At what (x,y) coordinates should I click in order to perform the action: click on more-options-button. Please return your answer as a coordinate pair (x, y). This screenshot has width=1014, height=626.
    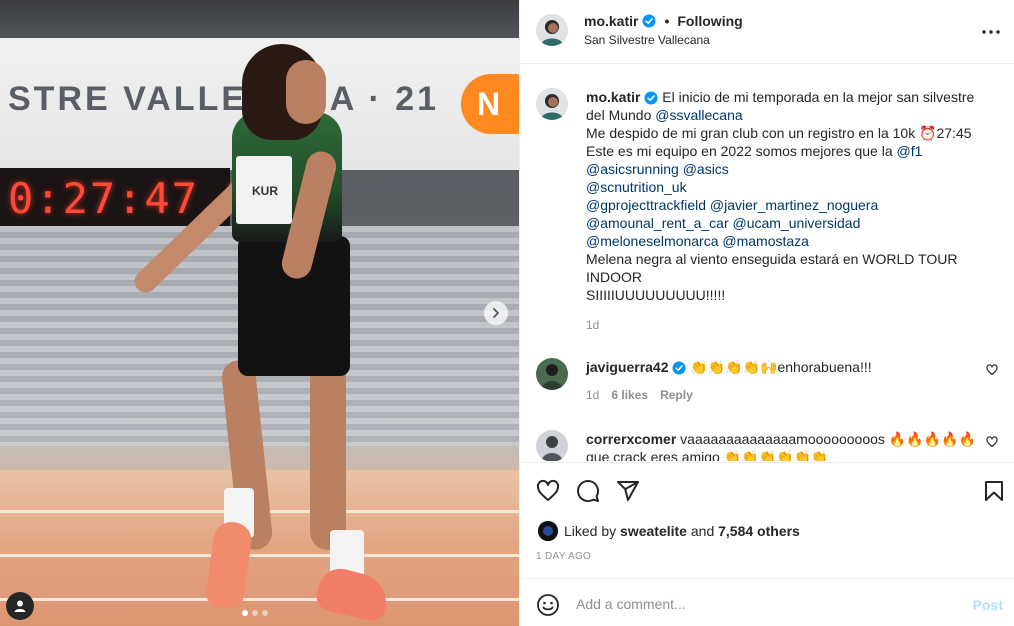
    Looking at the image, I should click on (991, 32).